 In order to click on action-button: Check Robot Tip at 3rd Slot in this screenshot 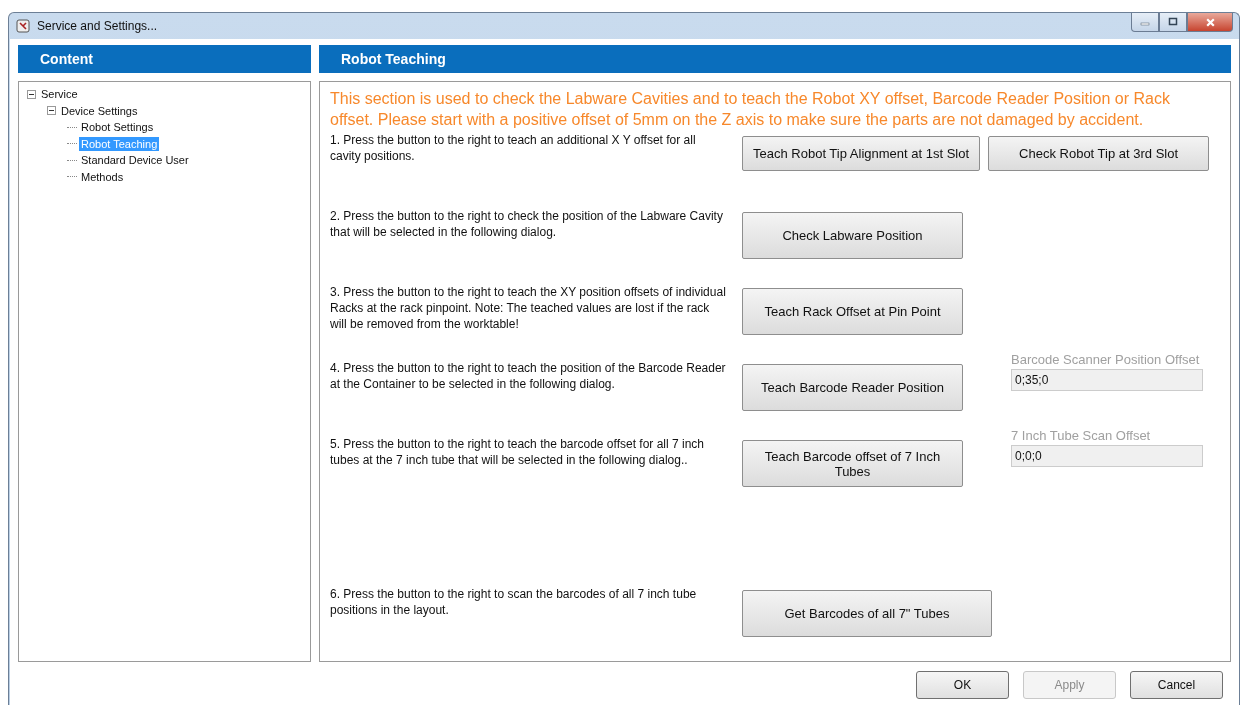, I will do `click(1099, 153)`.